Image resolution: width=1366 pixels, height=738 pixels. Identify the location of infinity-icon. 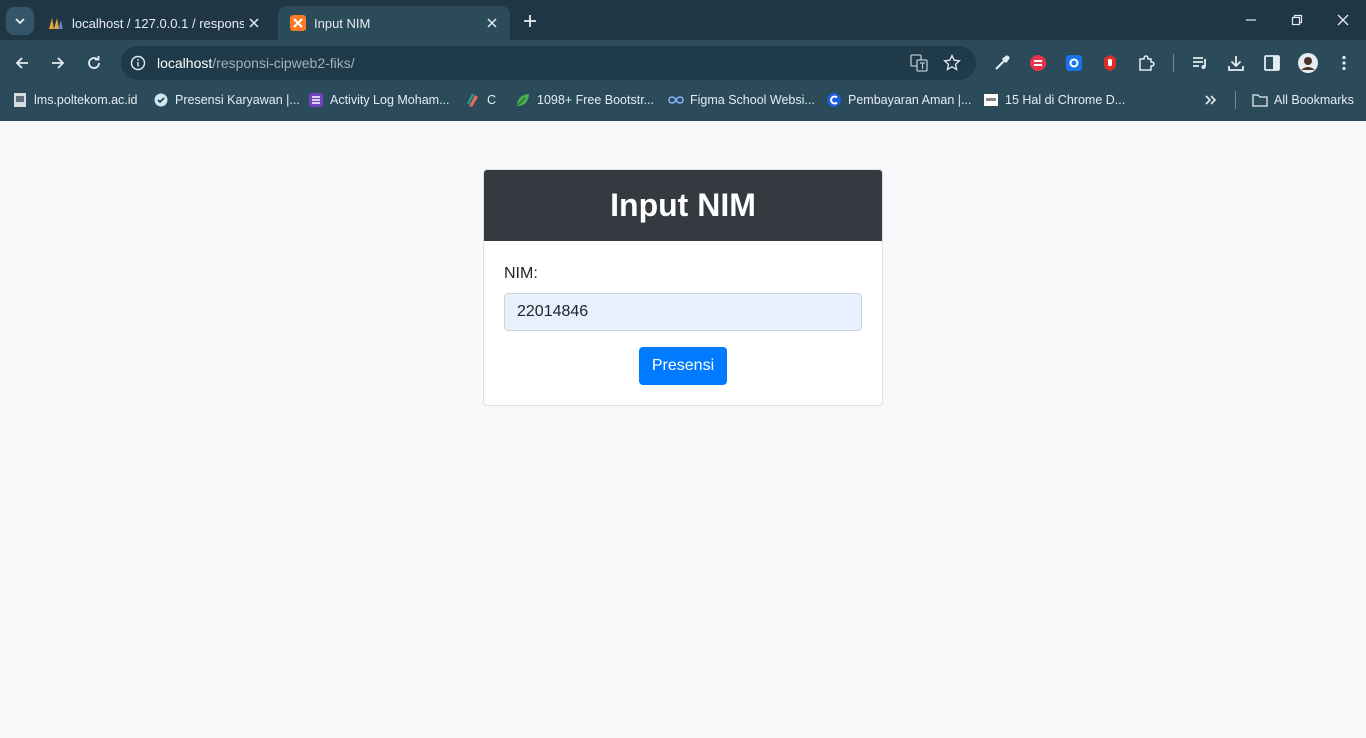
(676, 100).